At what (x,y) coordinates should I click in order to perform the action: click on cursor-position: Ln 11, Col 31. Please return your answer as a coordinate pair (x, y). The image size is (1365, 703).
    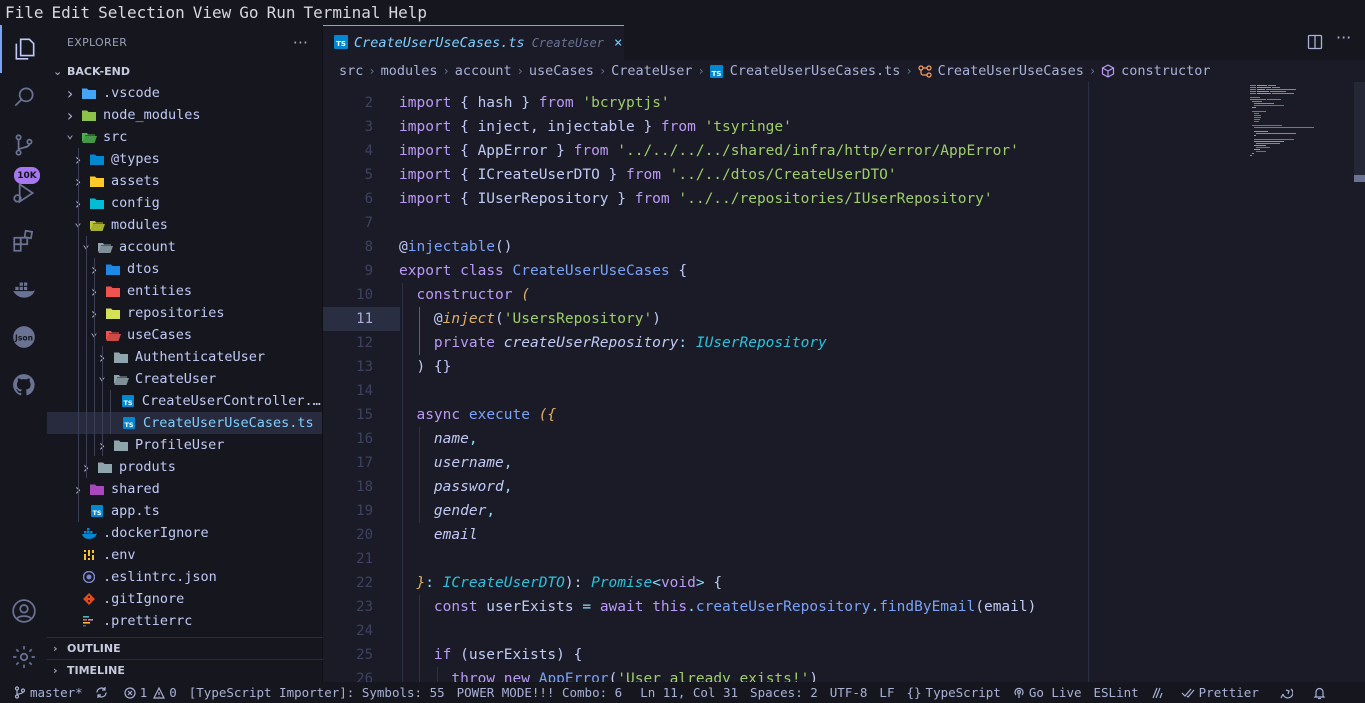
    Looking at the image, I should click on (689, 692).